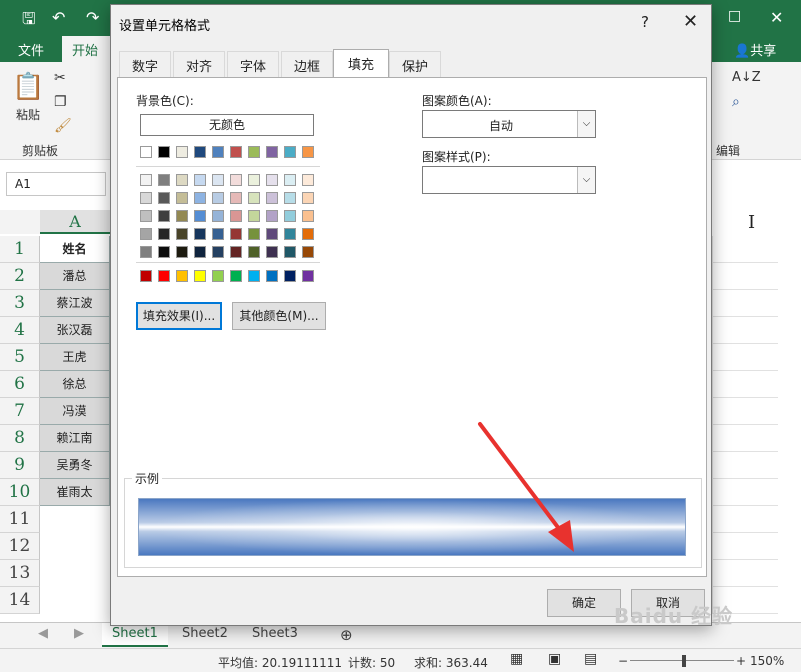 This screenshot has height=672, width=801. Describe the element at coordinates (75, 384) in the screenshot. I see `table-cell: 徐总` at that location.